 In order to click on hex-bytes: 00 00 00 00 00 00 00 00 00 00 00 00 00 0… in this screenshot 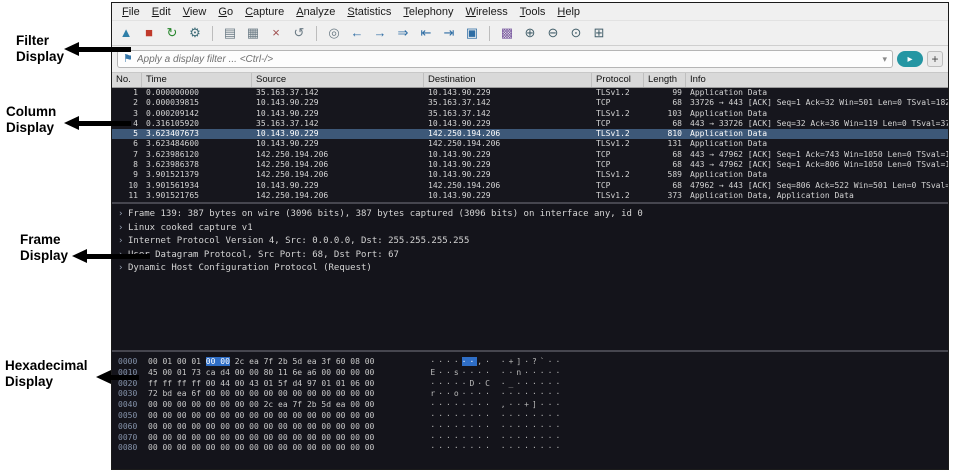, I will do `click(261, 437)`.